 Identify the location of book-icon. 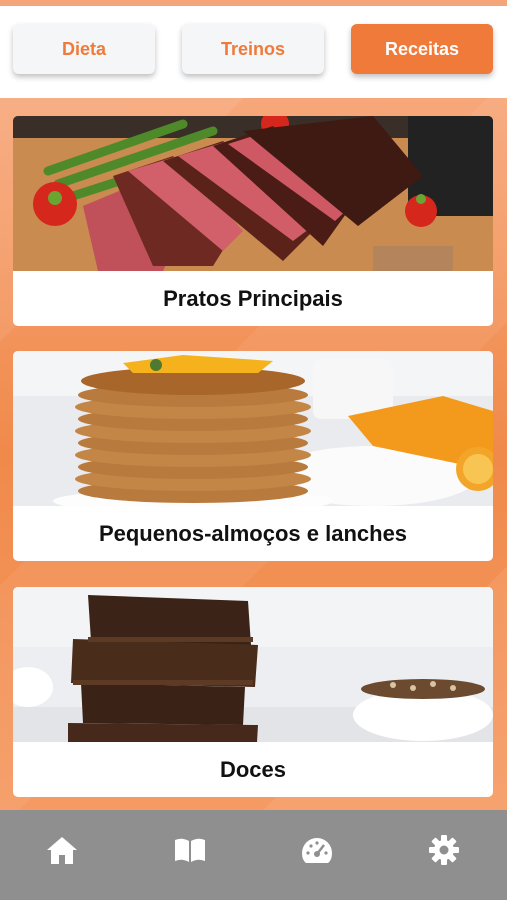
(190, 850).